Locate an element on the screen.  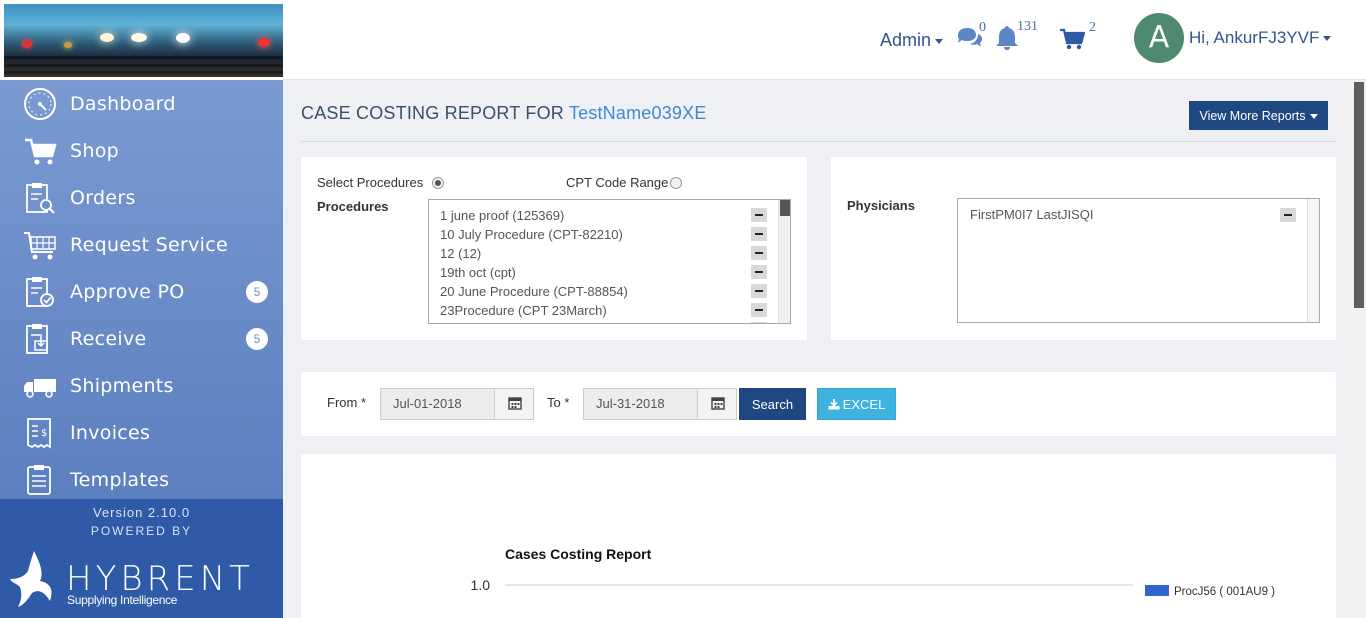
to-calendar-button is located at coordinates (717, 404).